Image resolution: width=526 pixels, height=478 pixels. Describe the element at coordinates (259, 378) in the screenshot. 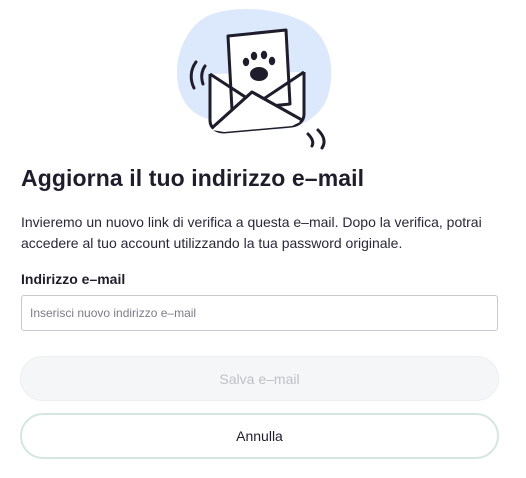

I see `save-email-button: Salva e–mail` at that location.